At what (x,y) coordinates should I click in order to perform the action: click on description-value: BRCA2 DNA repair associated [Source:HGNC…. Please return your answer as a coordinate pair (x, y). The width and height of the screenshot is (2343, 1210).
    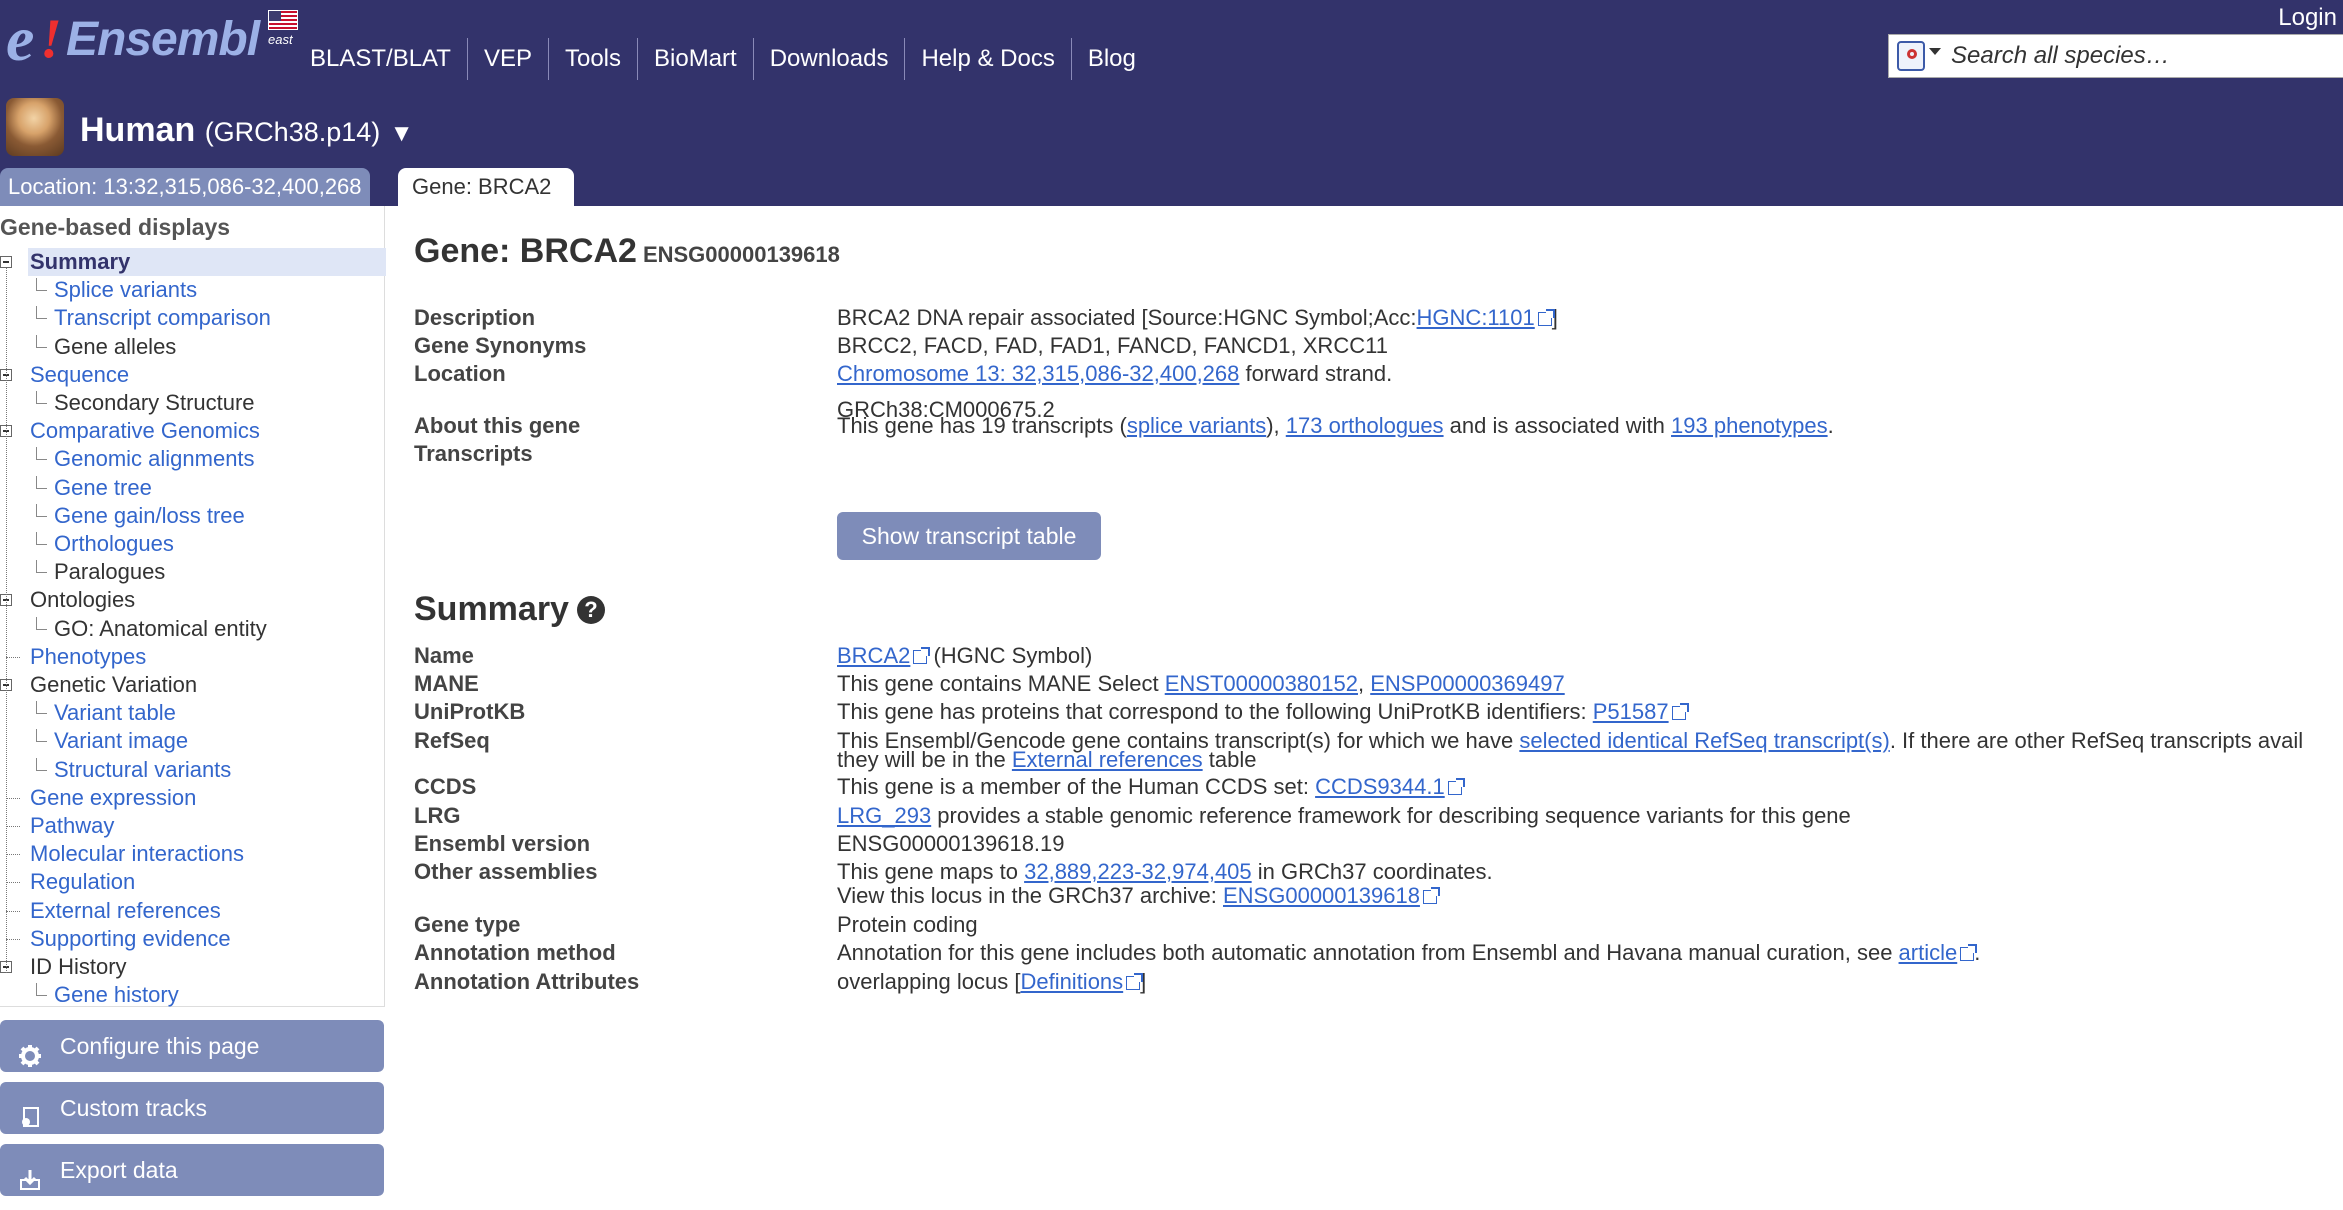
    Looking at the image, I should click on (1197, 318).